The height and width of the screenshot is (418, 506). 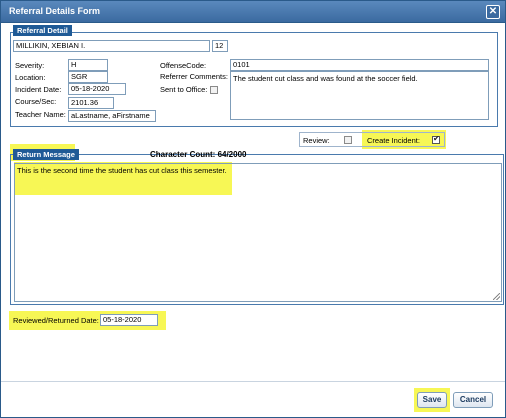 I want to click on create-incident-label: Create Incident:, so click(x=393, y=140).